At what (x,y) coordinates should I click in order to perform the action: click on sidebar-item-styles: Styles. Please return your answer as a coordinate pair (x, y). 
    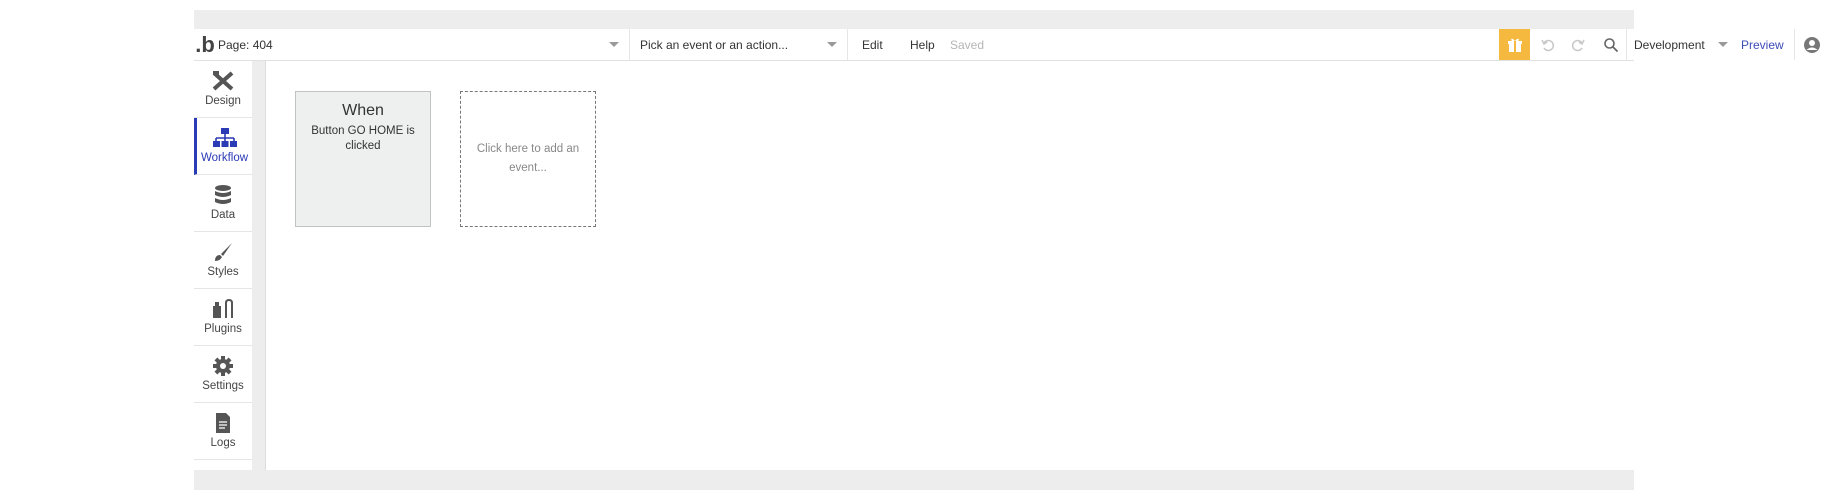
    Looking at the image, I should click on (223, 260).